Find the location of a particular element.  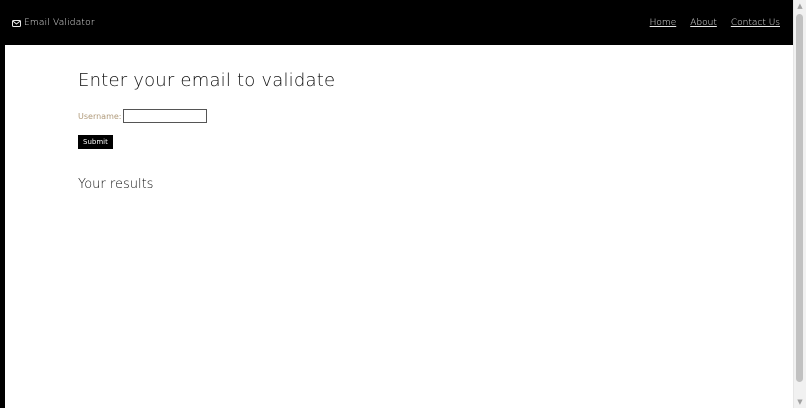

envelope-icon is located at coordinates (16, 23).